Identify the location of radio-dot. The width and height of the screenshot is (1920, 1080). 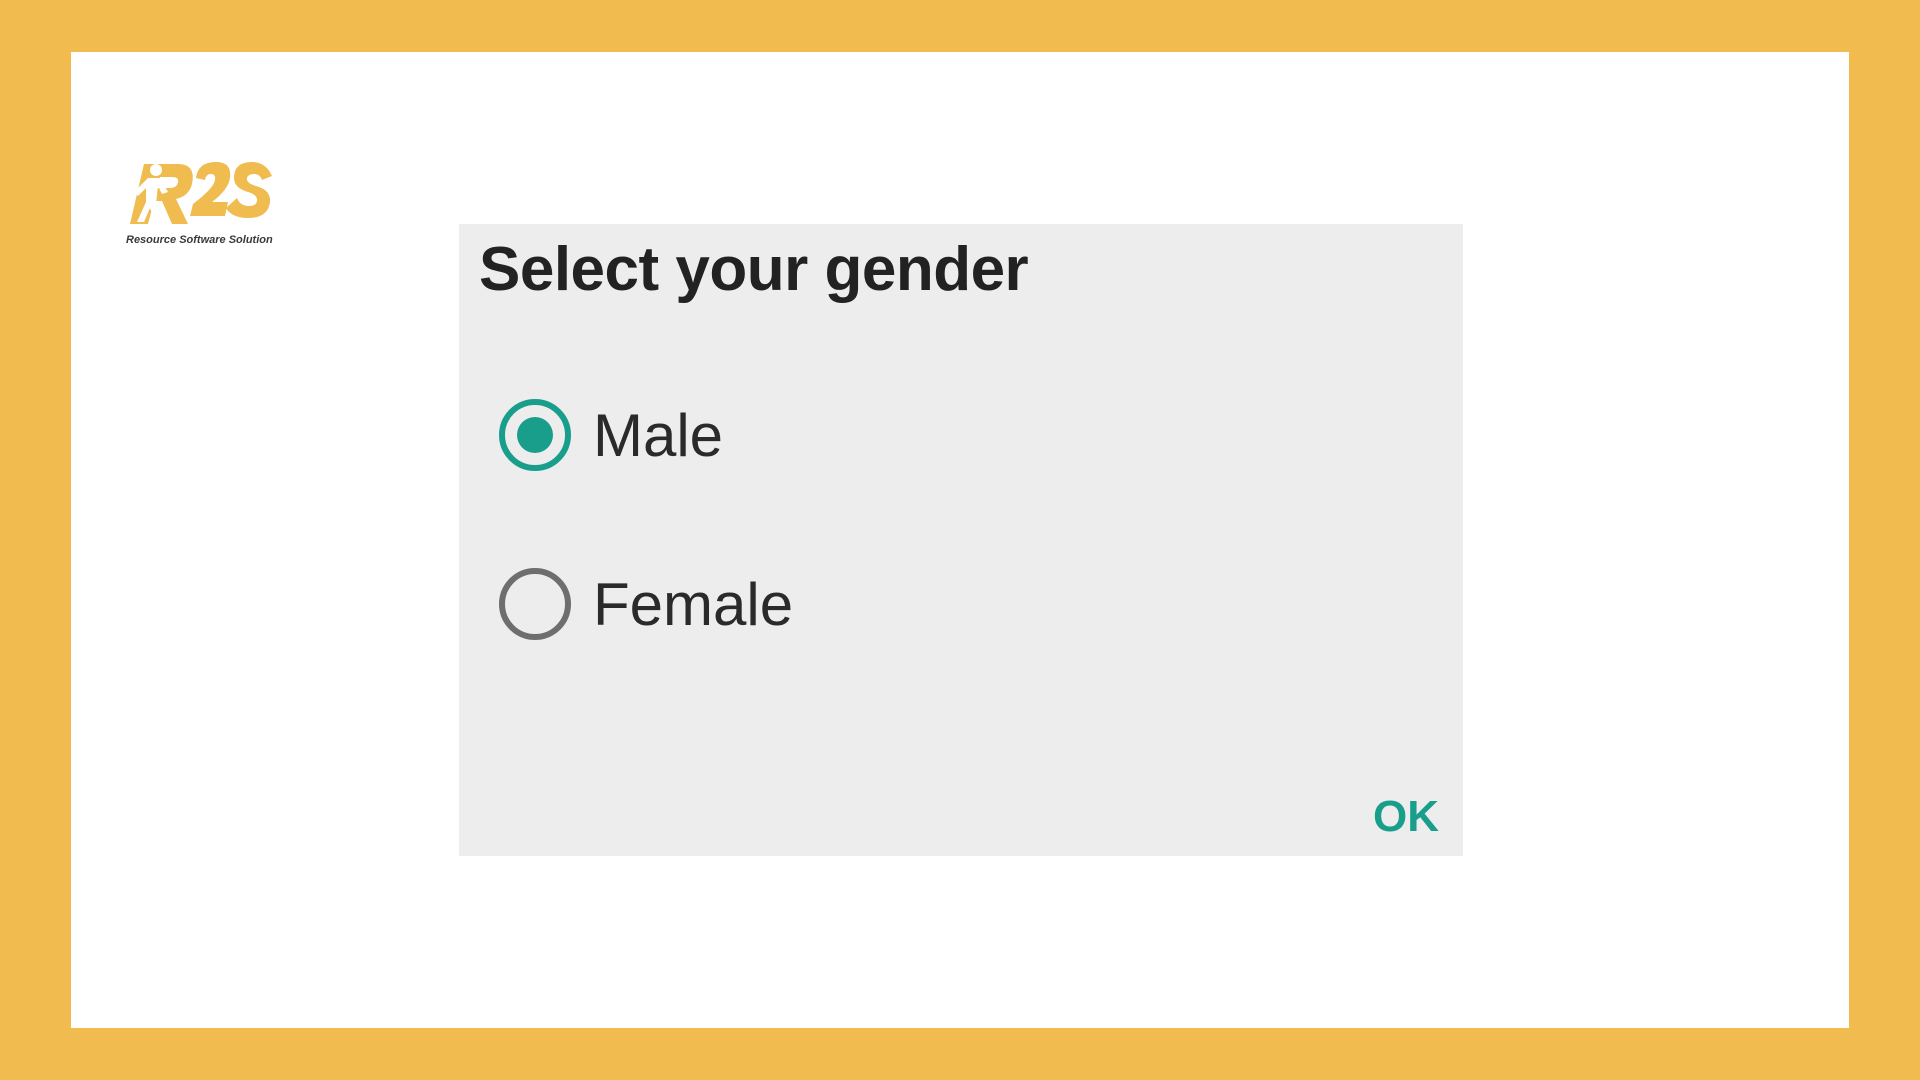
(535, 435).